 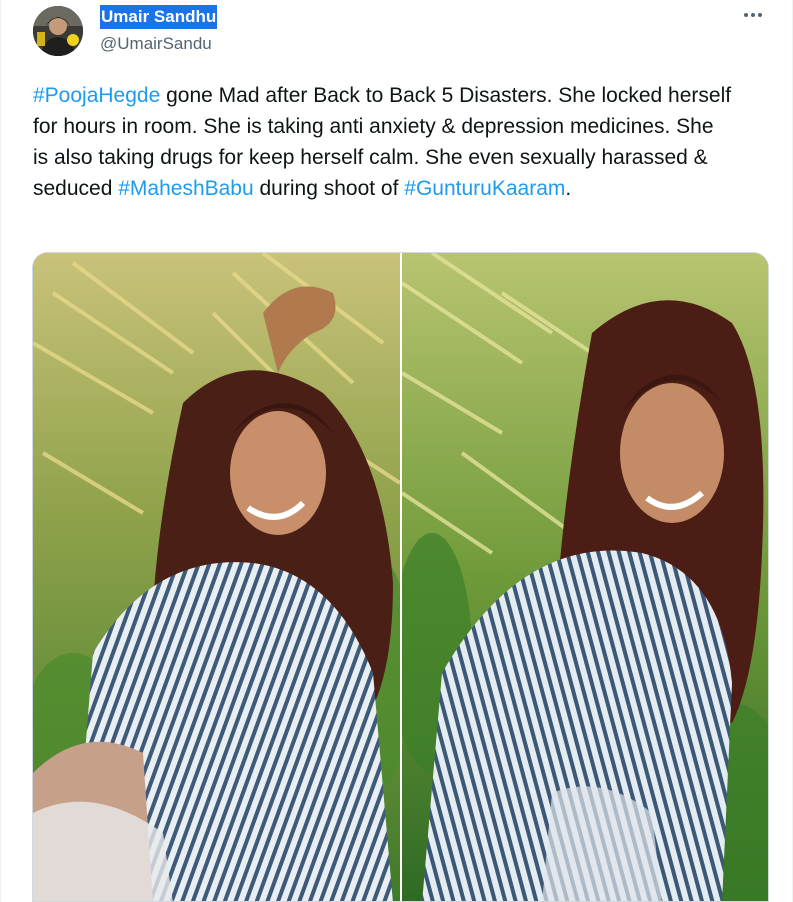 What do you see at coordinates (329, 188) in the screenshot?
I see `tweet-text-segment: during shoot of` at bounding box center [329, 188].